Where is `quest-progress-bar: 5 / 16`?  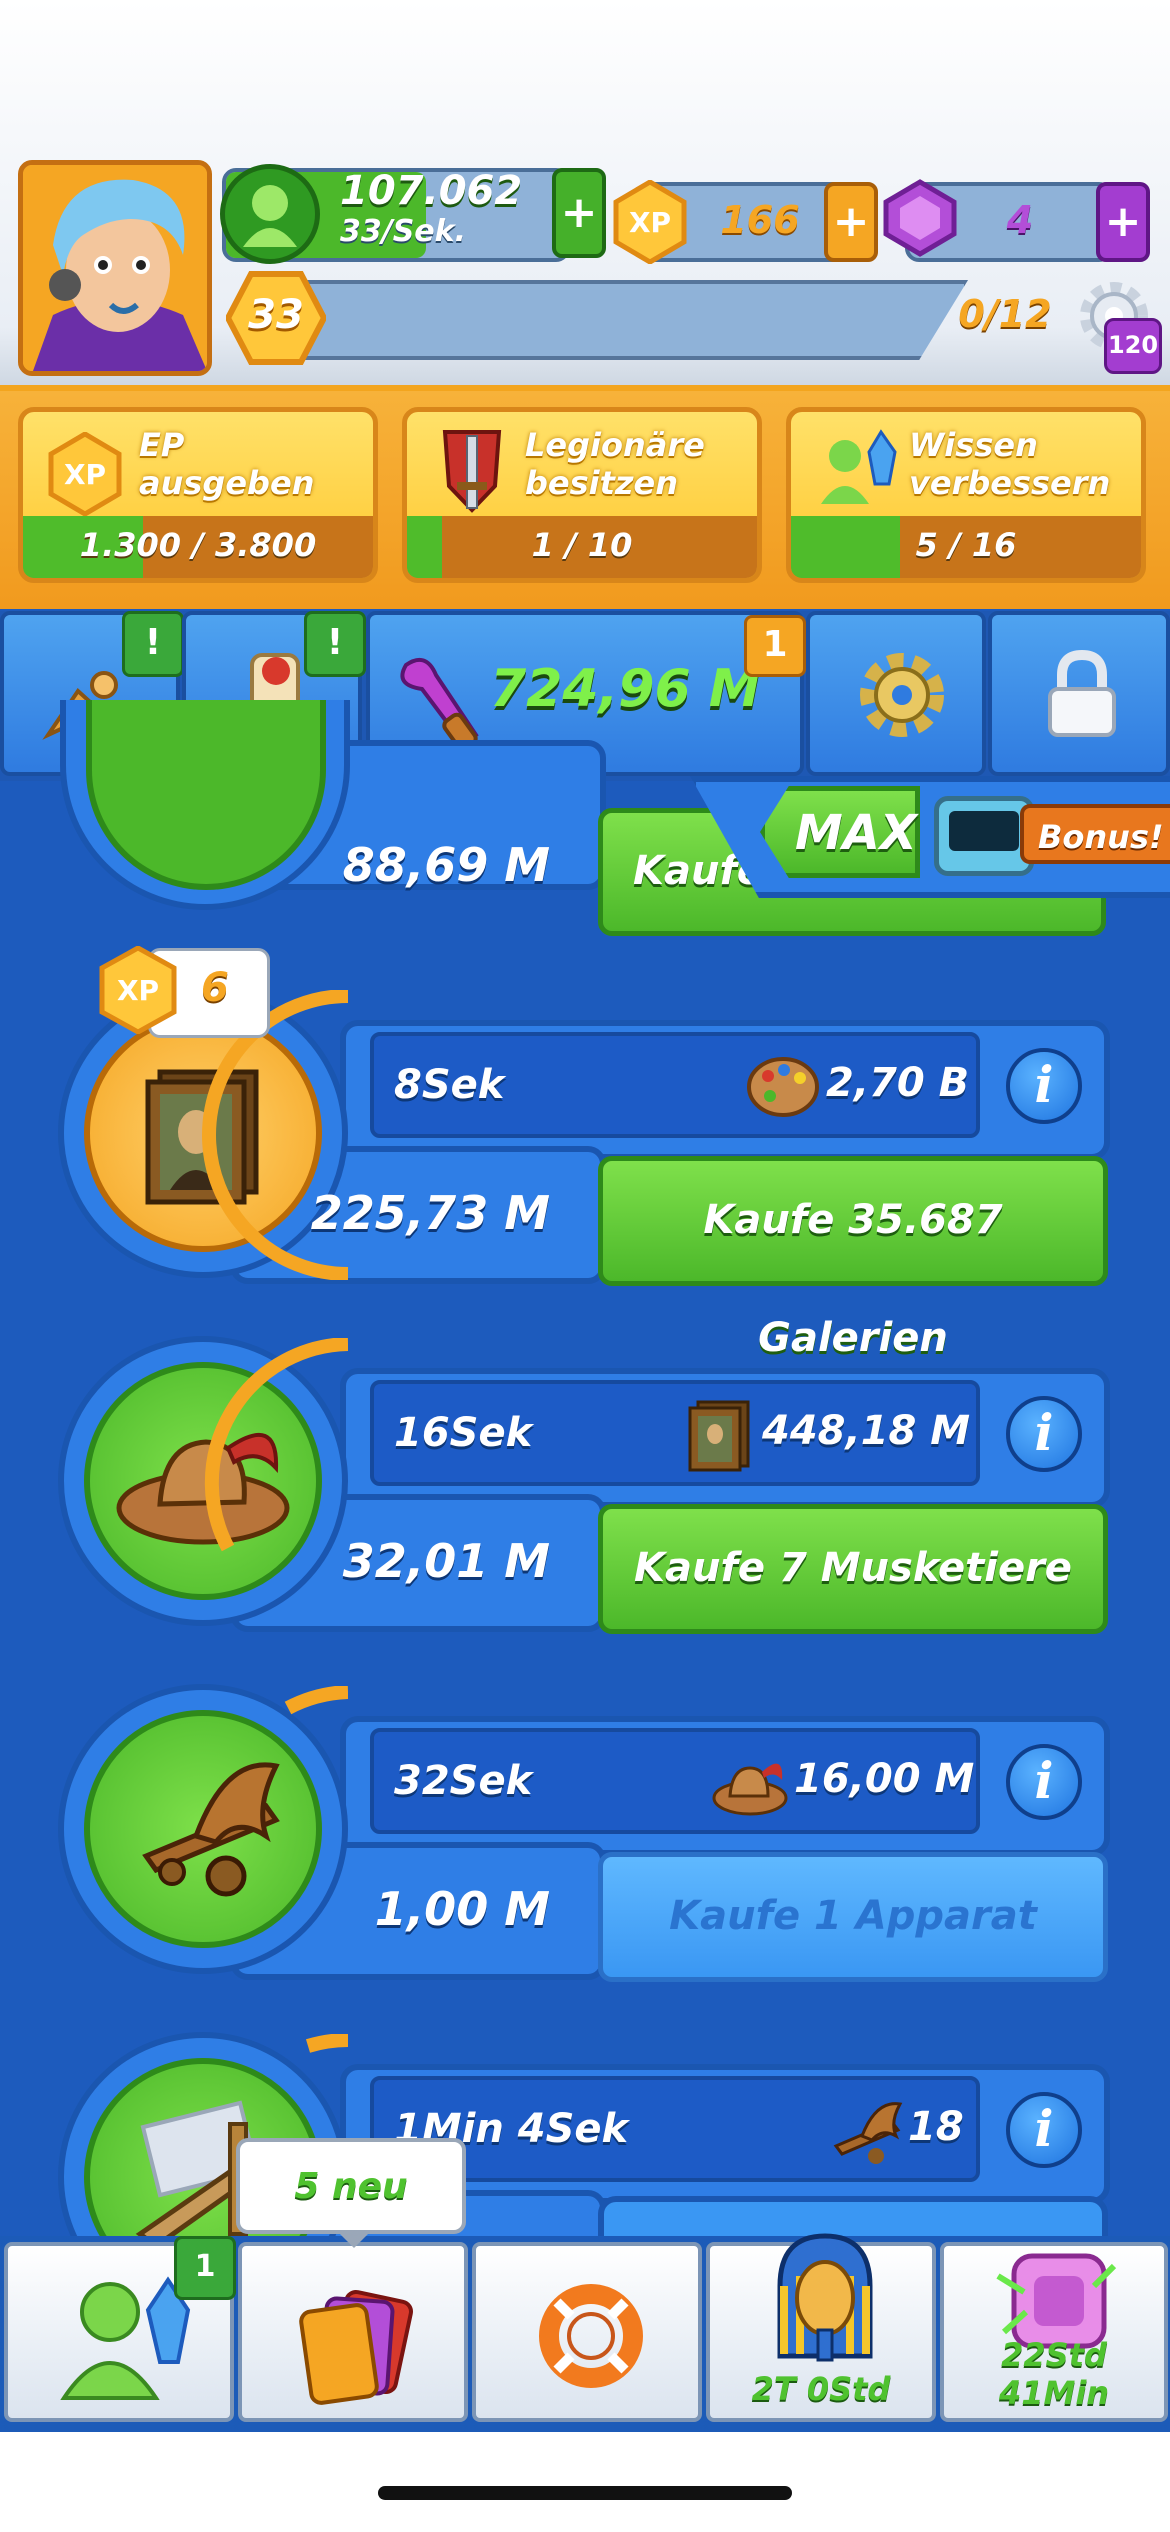
quest-progress-bar: 5 / 16 is located at coordinates (966, 547).